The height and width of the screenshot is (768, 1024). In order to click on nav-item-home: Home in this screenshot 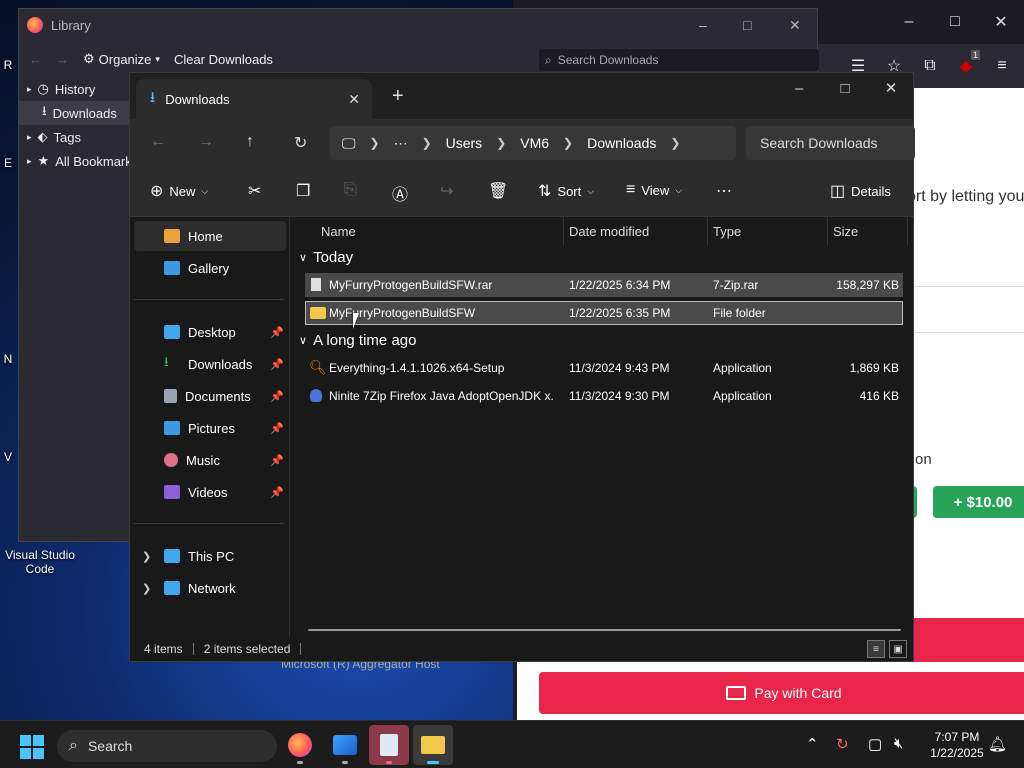, I will do `click(210, 236)`.